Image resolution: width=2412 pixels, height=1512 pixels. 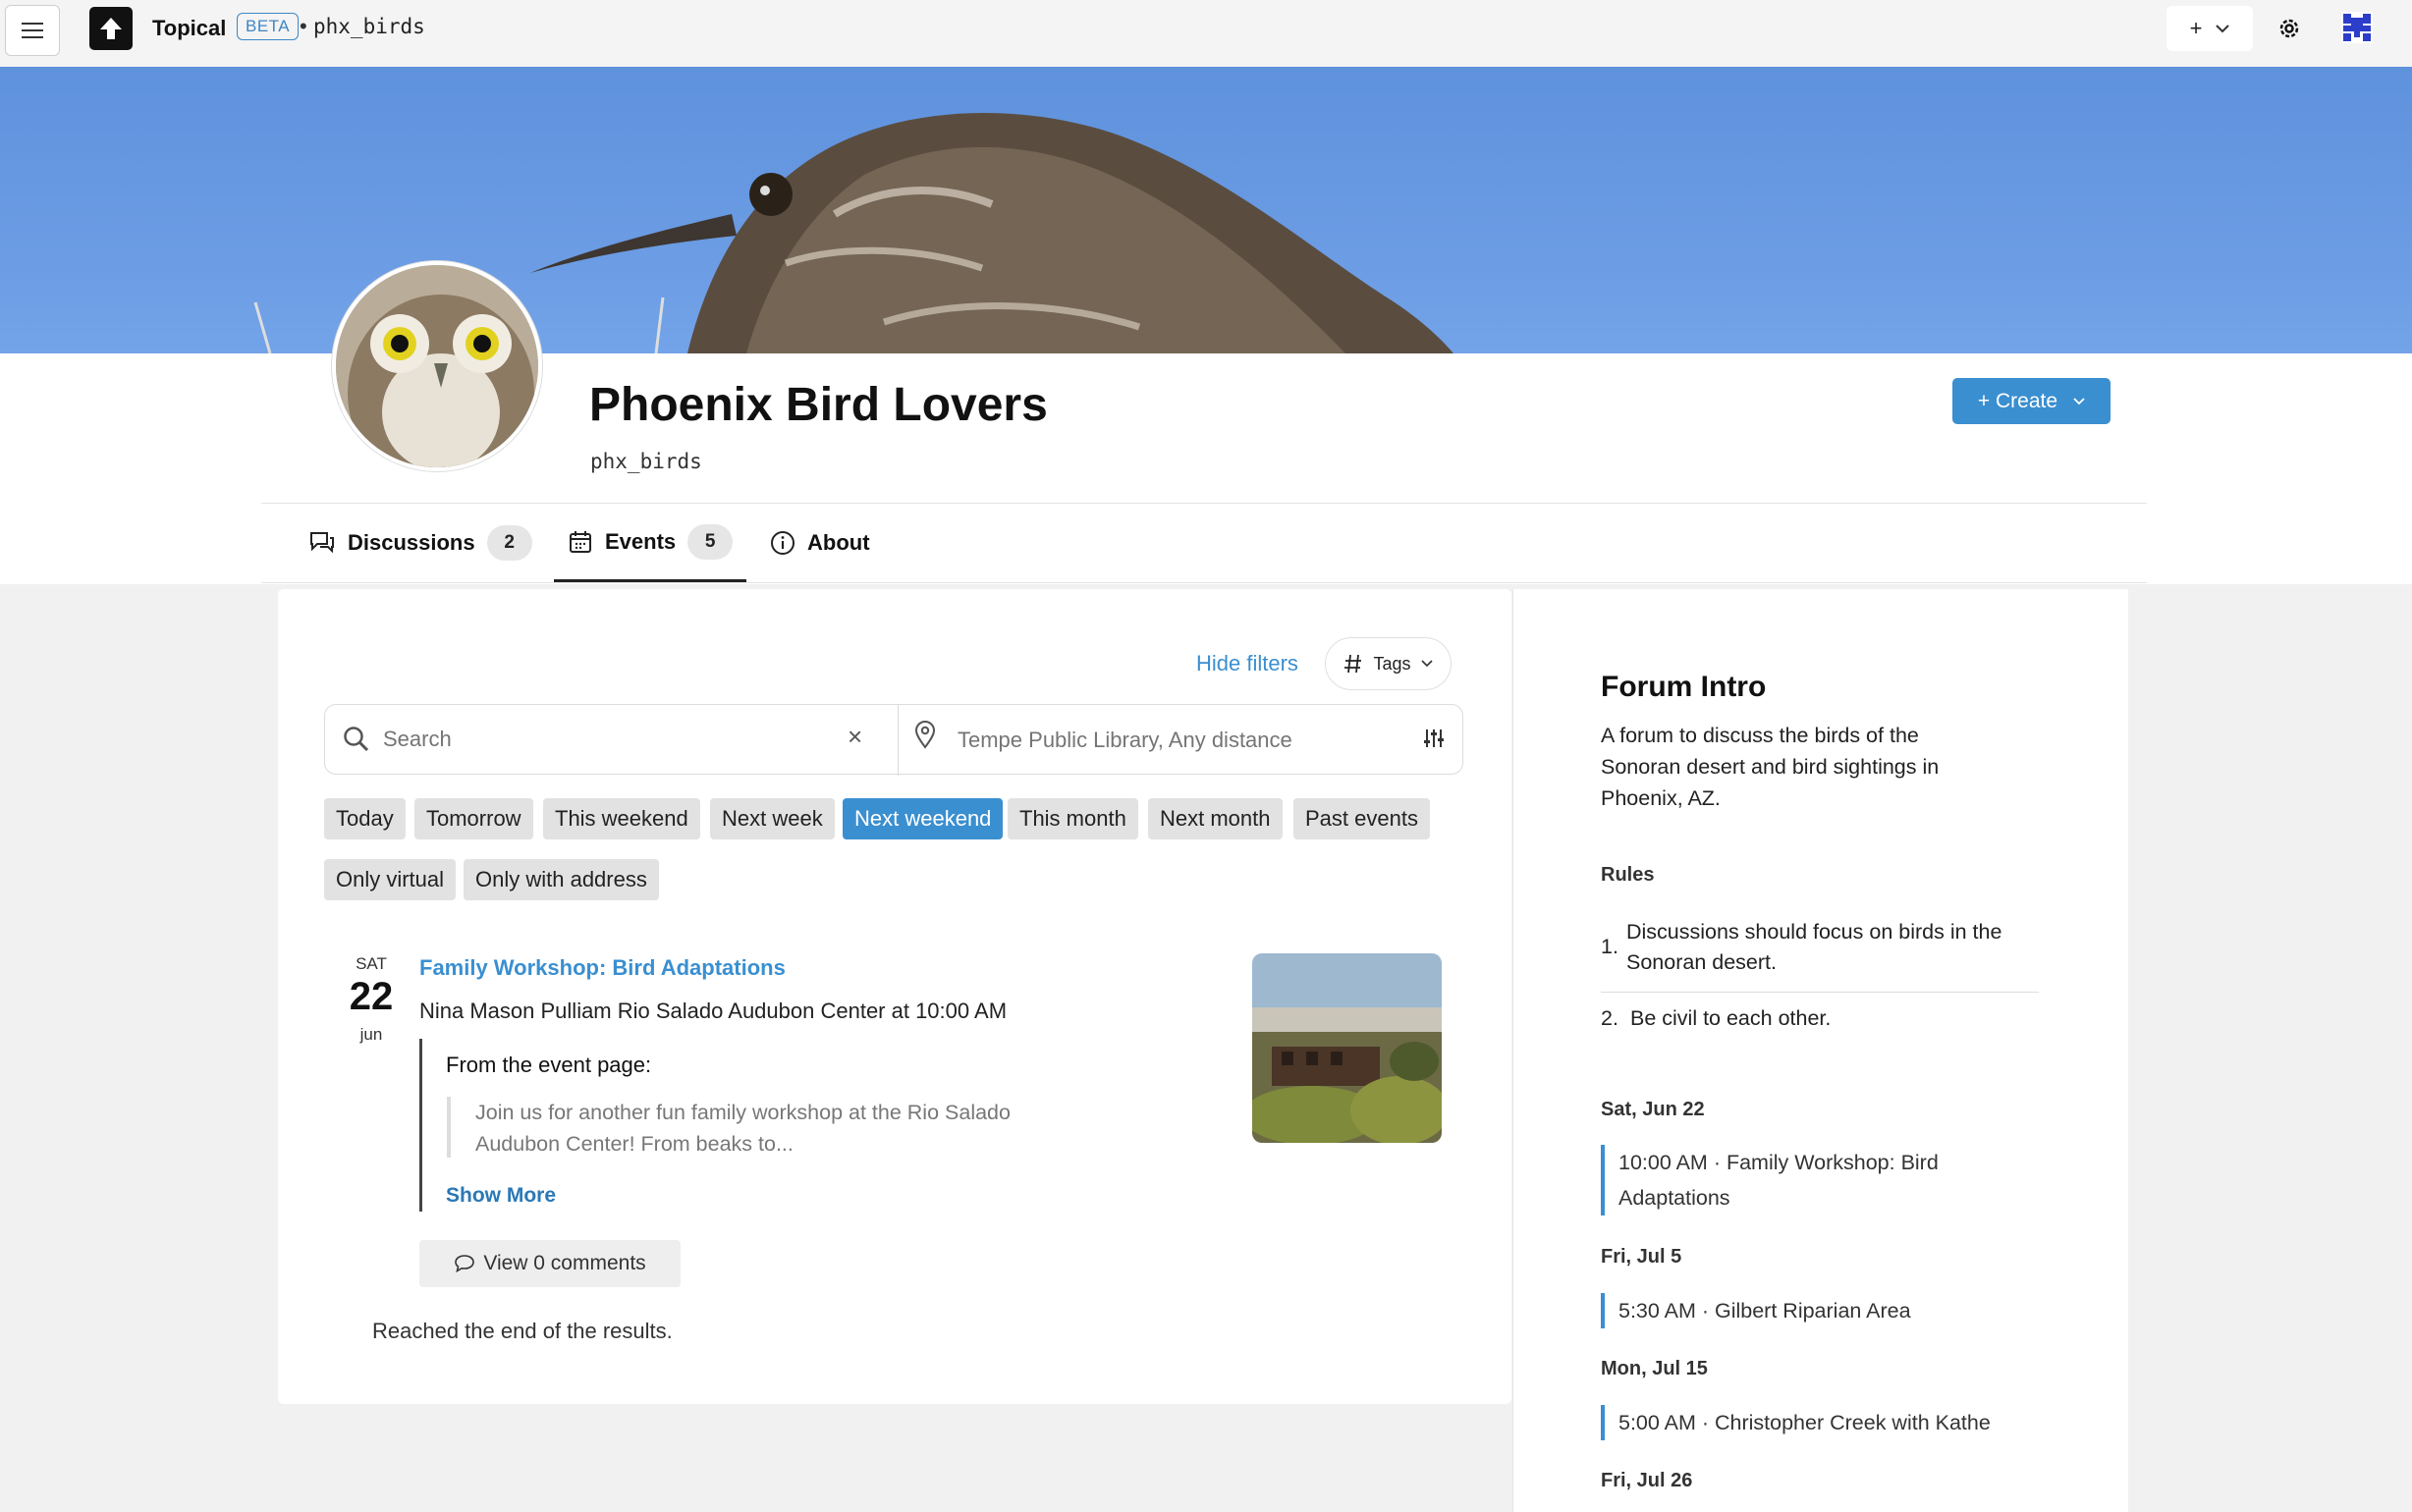 What do you see at coordinates (1353, 664) in the screenshot?
I see `hash-icon` at bounding box center [1353, 664].